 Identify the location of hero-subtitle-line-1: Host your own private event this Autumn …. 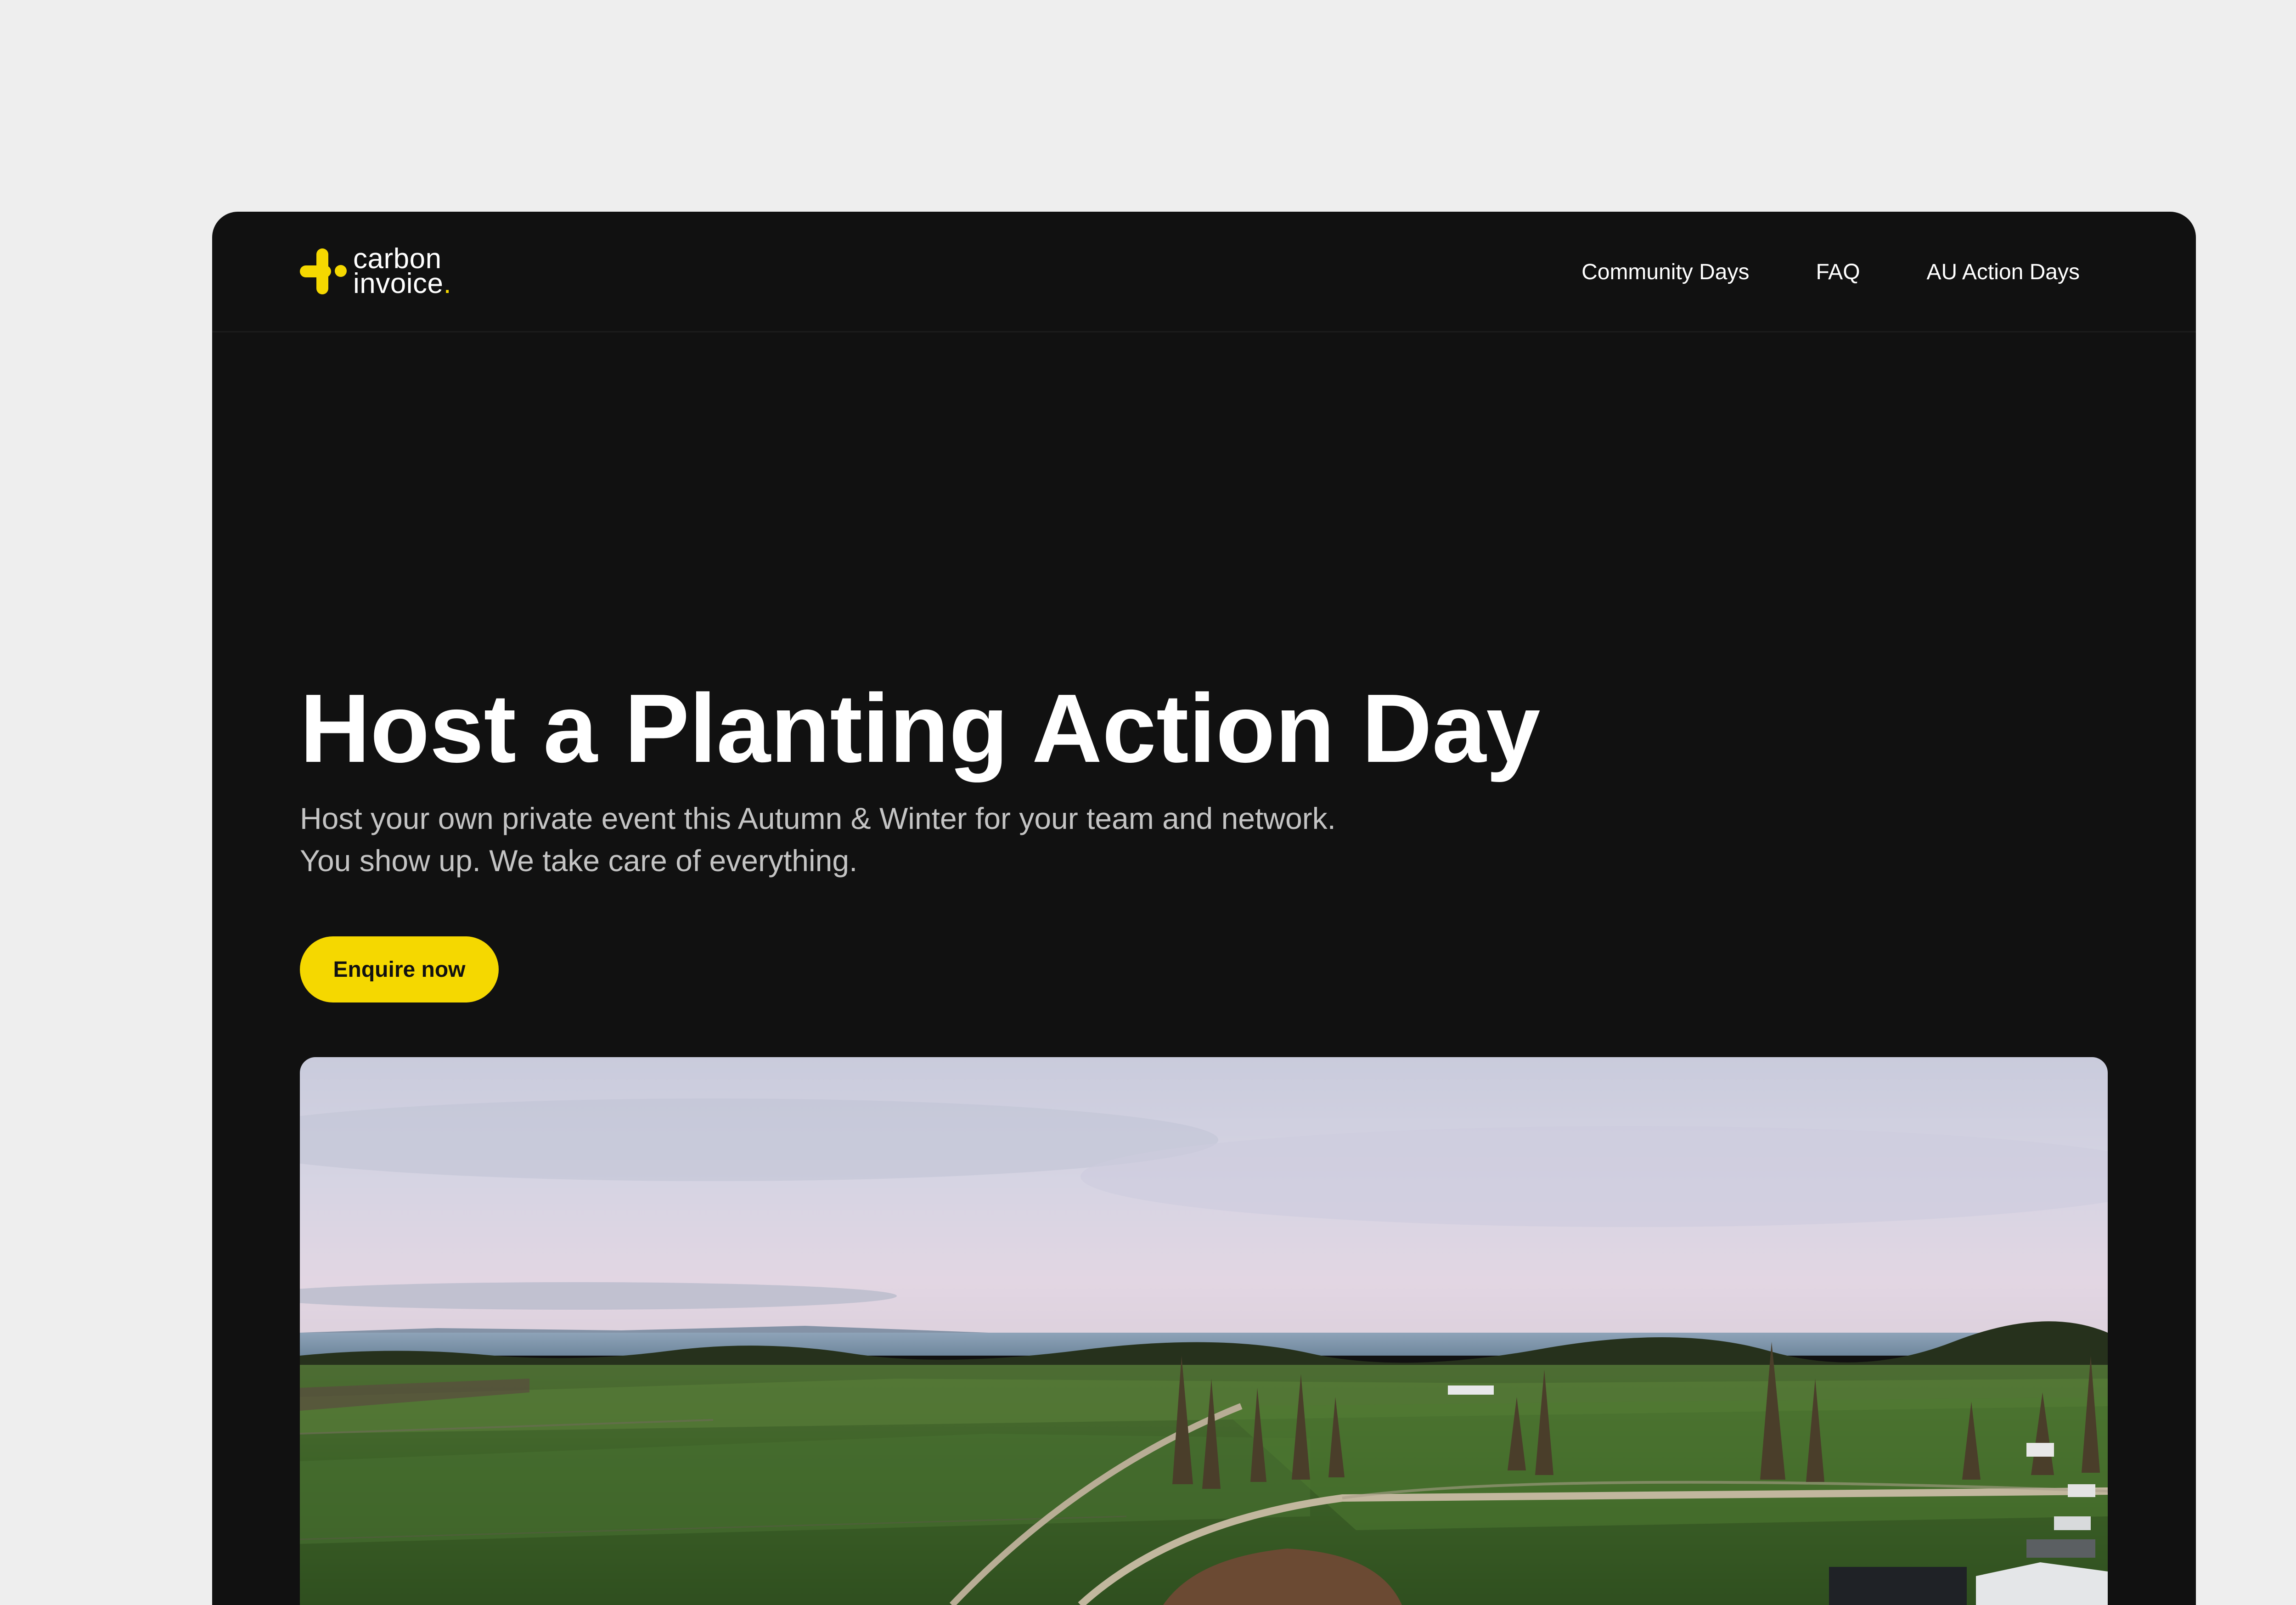
(818, 818).